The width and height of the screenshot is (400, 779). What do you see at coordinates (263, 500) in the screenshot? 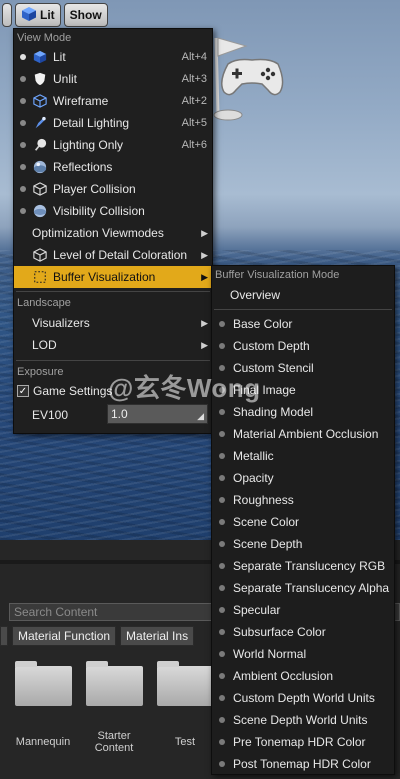
I see `menu-item-label: Roughness` at bounding box center [263, 500].